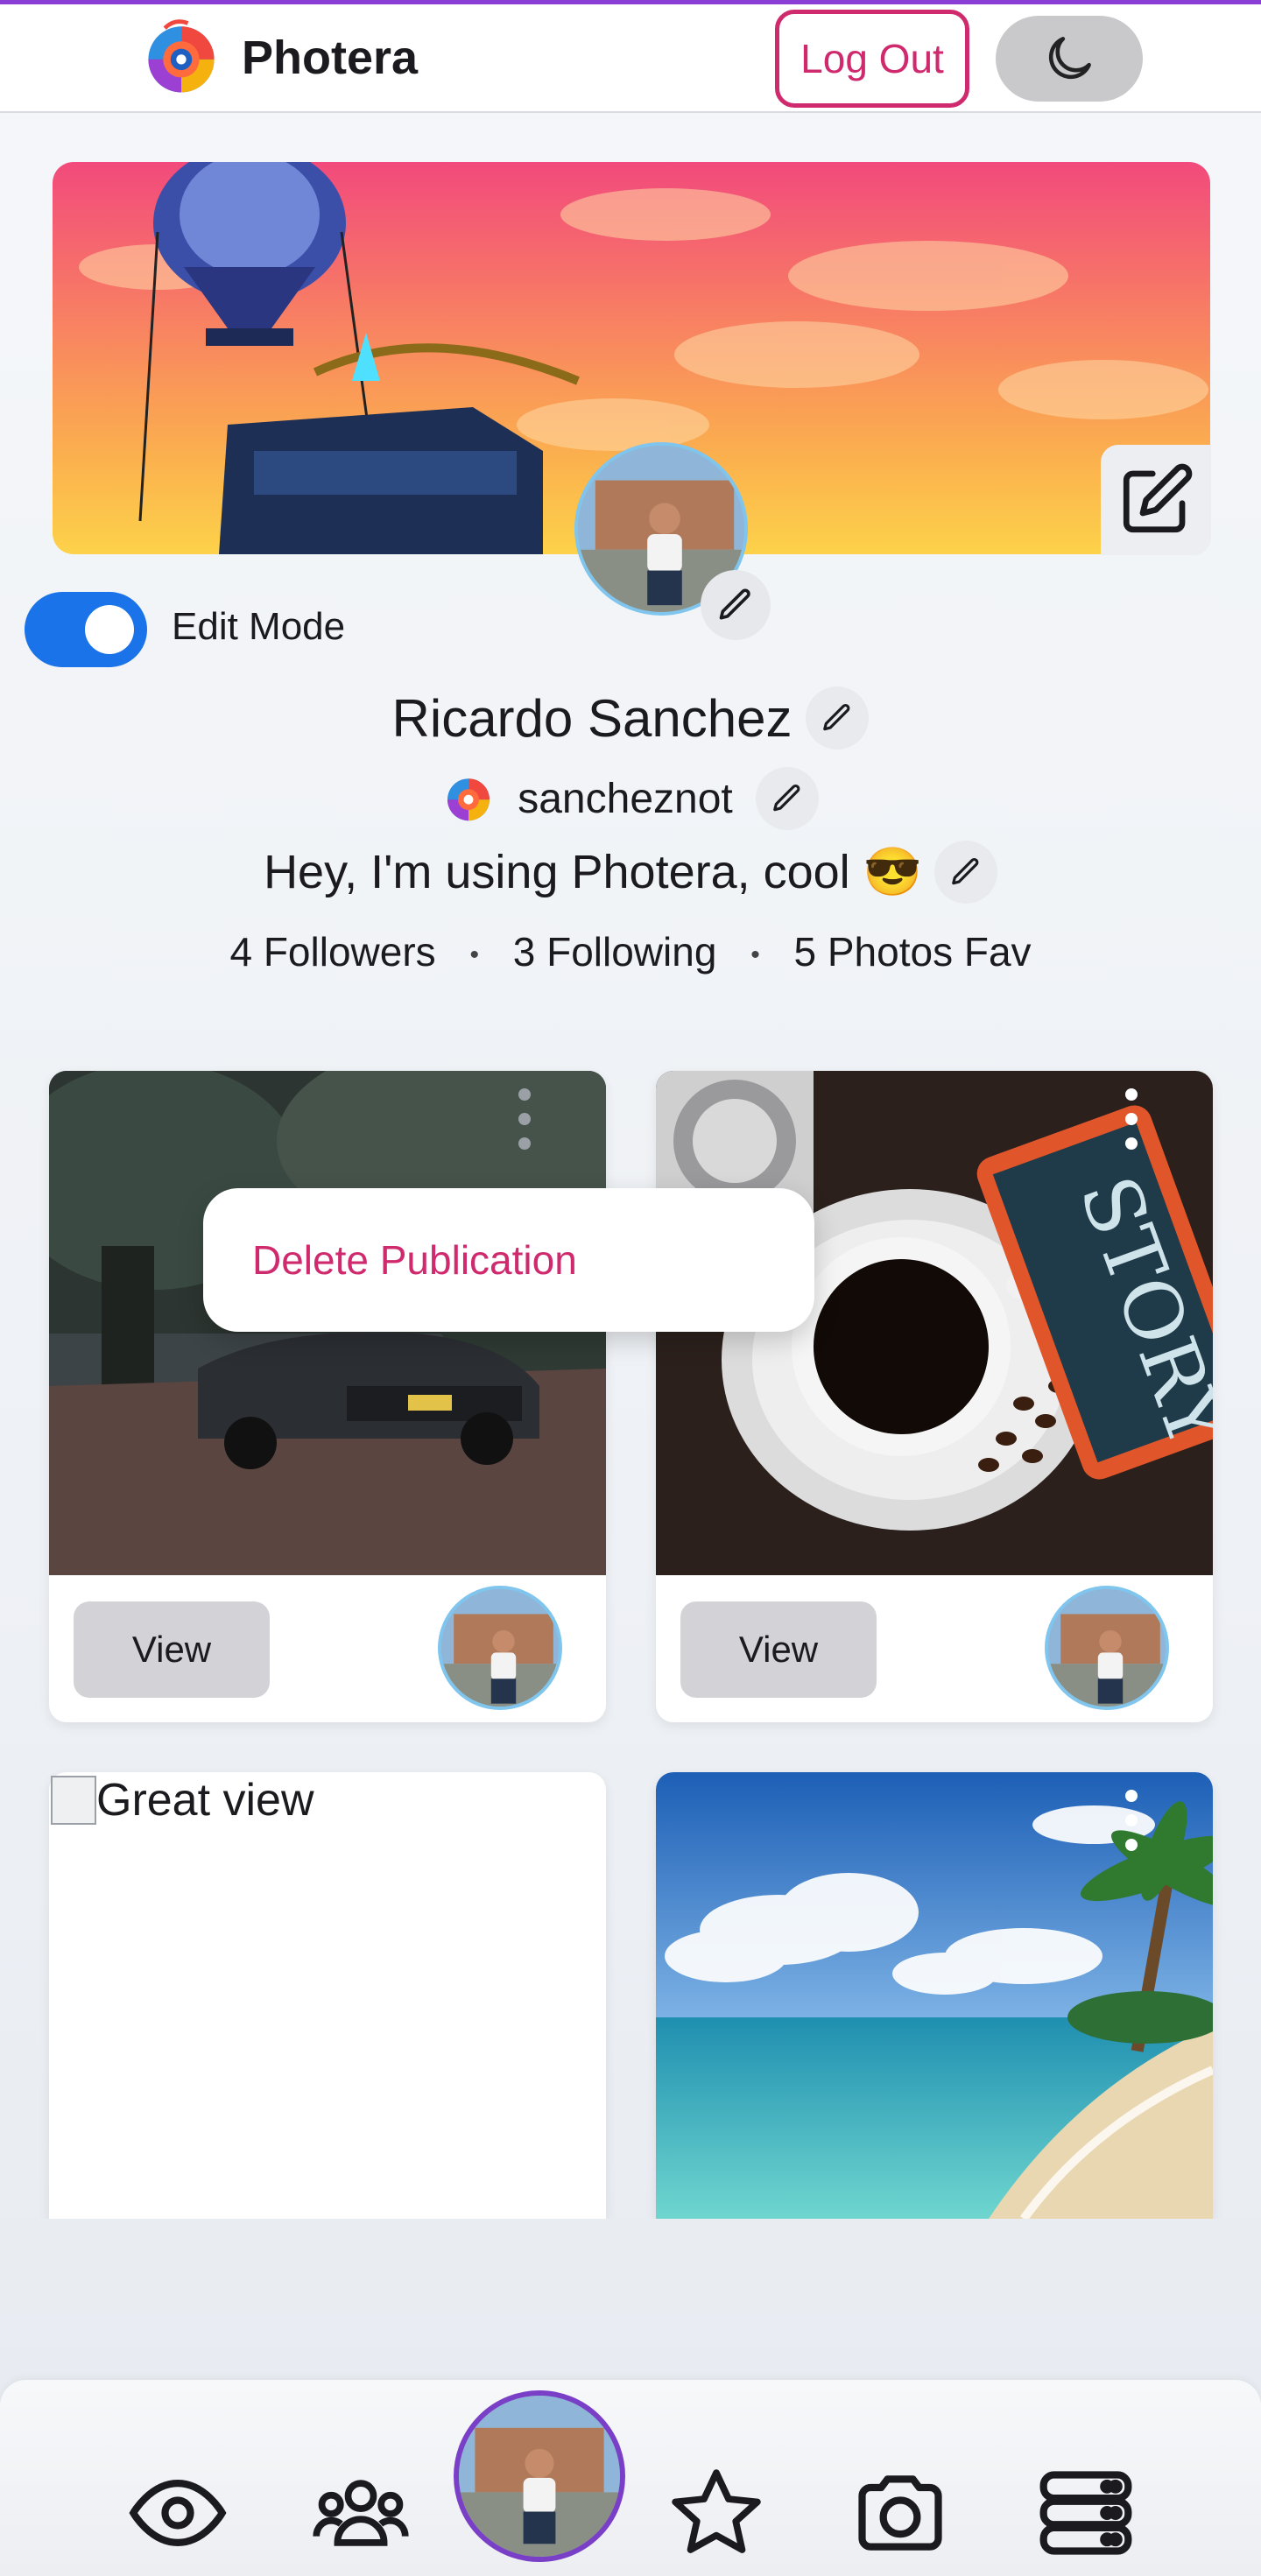 The width and height of the screenshot is (1261, 2576). I want to click on post-image-broken, so click(327, 1995).